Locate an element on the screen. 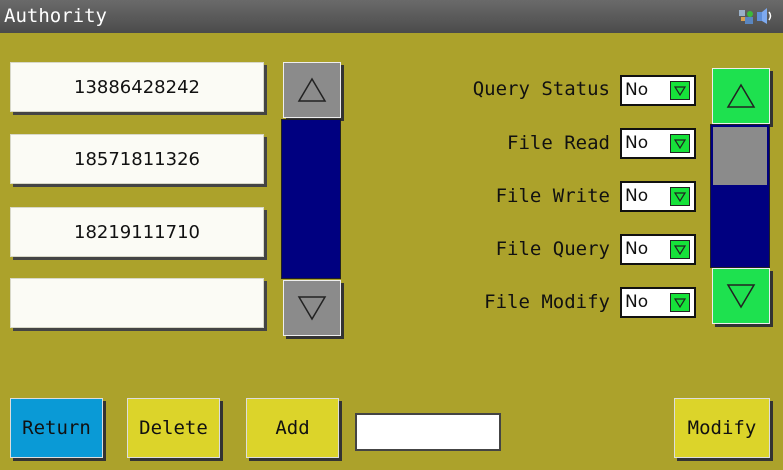 This screenshot has width=783, height=470. permissions-scroll-up-button is located at coordinates (741, 96).